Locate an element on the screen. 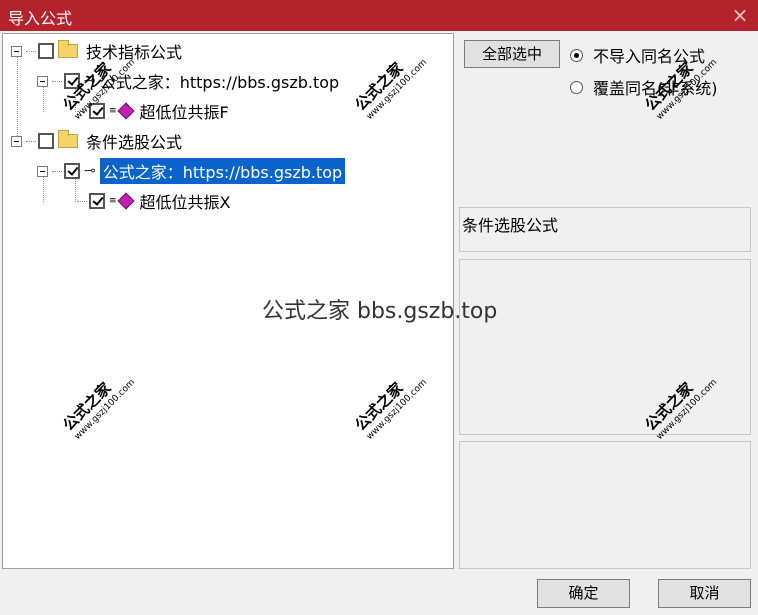  radio-icon is located at coordinates (576, 87).